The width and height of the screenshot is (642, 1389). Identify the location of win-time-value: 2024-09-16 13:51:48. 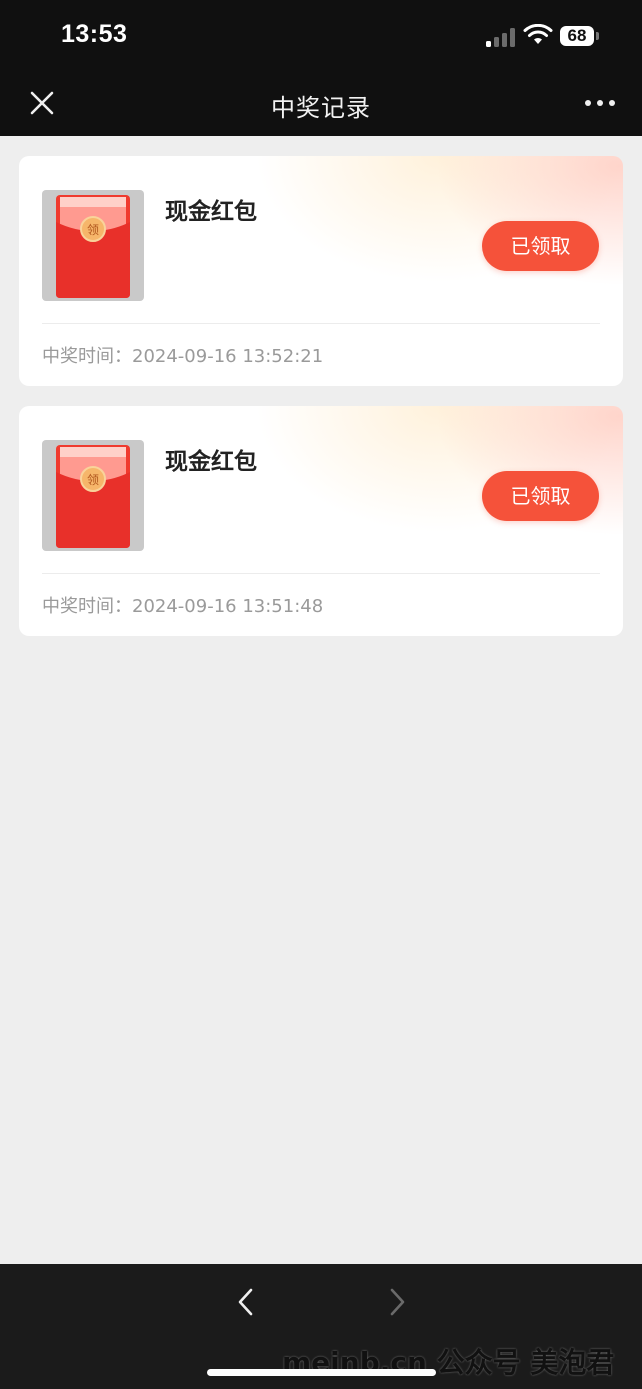
(228, 606).